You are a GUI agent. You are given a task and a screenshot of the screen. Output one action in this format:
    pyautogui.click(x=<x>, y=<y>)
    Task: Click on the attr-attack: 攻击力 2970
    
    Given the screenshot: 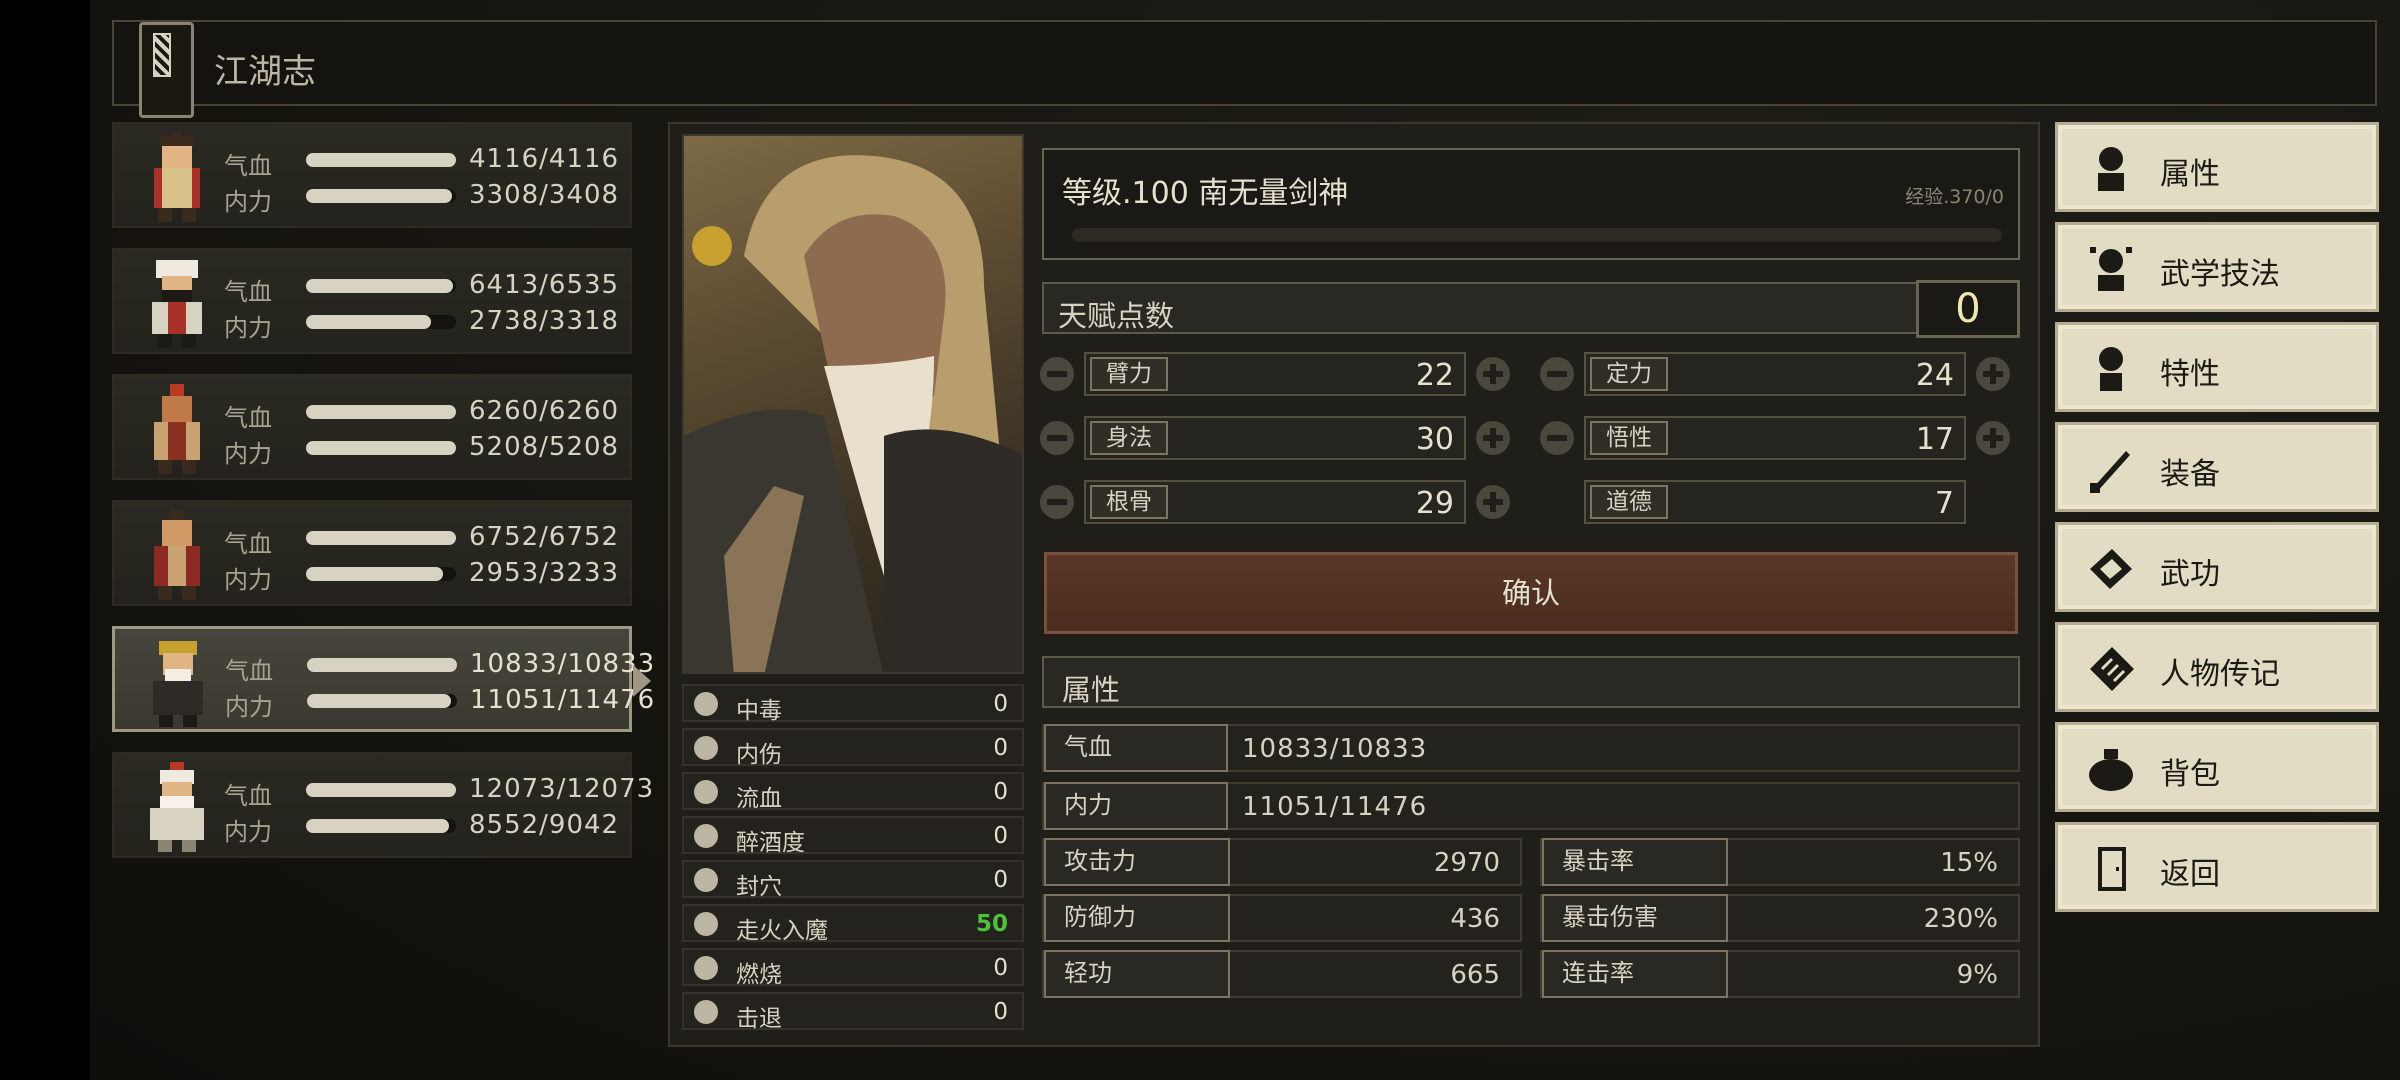 What is the action you would take?
    pyautogui.click(x=1282, y=862)
    